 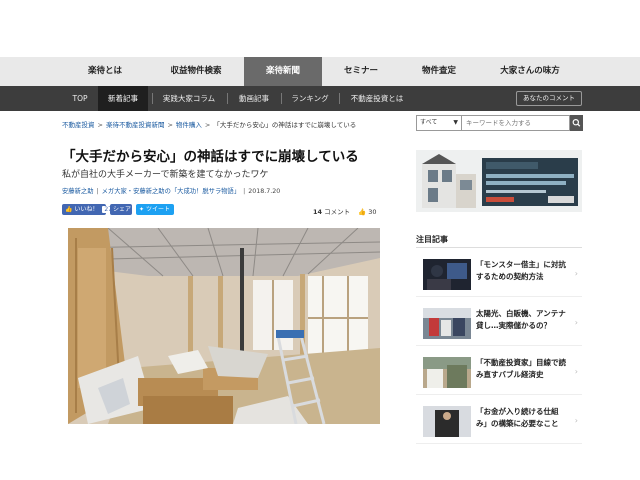 What do you see at coordinates (157, 209) in the screenshot?
I see `tweet-label: ツイート` at bounding box center [157, 209].